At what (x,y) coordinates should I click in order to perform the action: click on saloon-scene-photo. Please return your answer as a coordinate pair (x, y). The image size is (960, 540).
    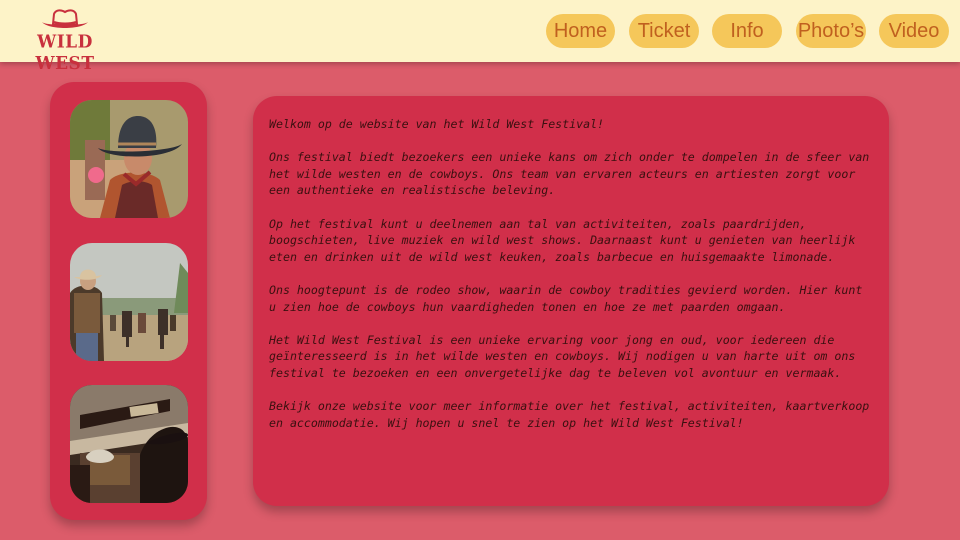
    Looking at the image, I should click on (129, 444).